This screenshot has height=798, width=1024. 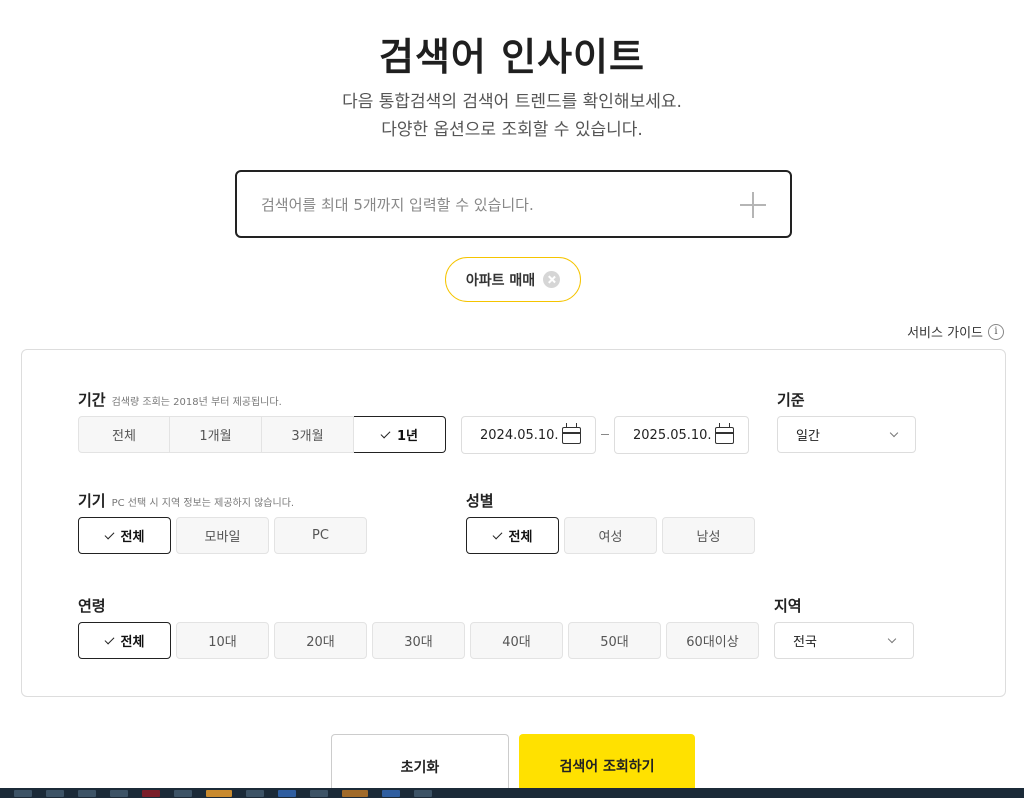 I want to click on gender-label: 성별, so click(x=480, y=501).